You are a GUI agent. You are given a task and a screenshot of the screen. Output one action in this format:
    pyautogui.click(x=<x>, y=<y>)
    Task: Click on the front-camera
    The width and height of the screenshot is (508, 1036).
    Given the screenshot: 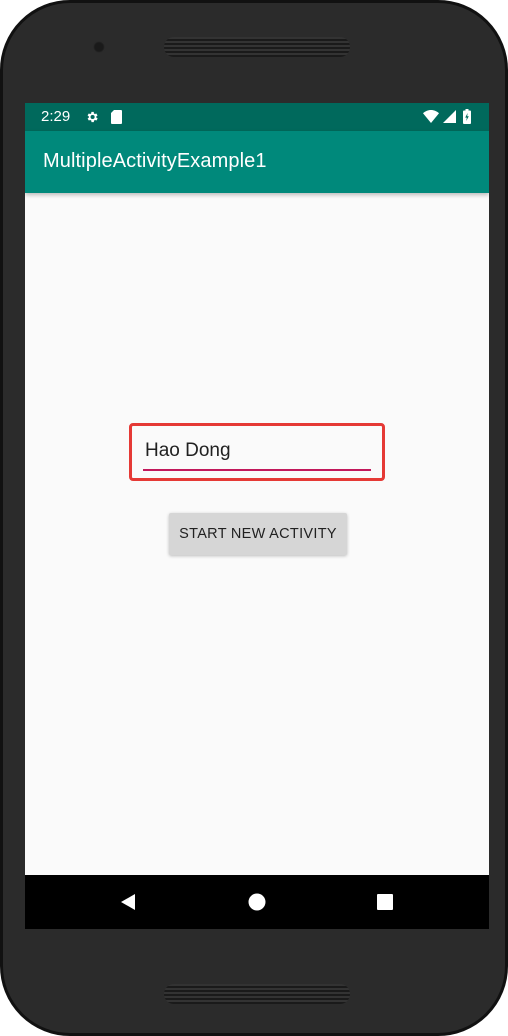 What is the action you would take?
    pyautogui.click(x=99, y=47)
    